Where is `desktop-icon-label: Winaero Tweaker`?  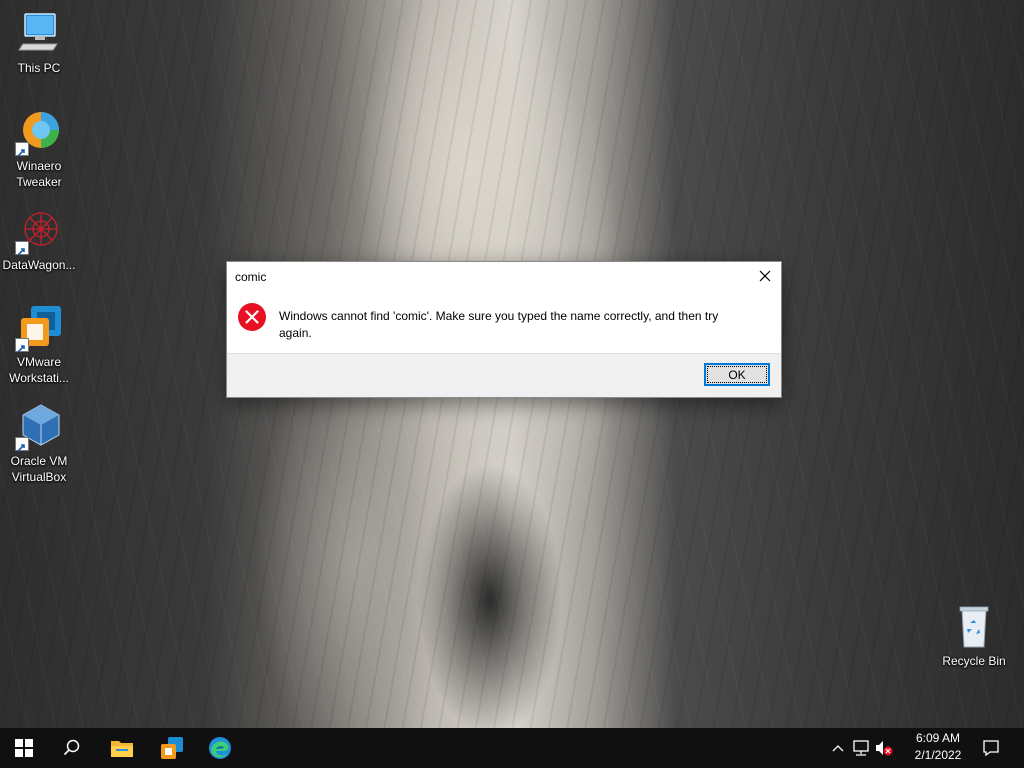 desktop-icon-label: Winaero Tweaker is located at coordinates (39, 174).